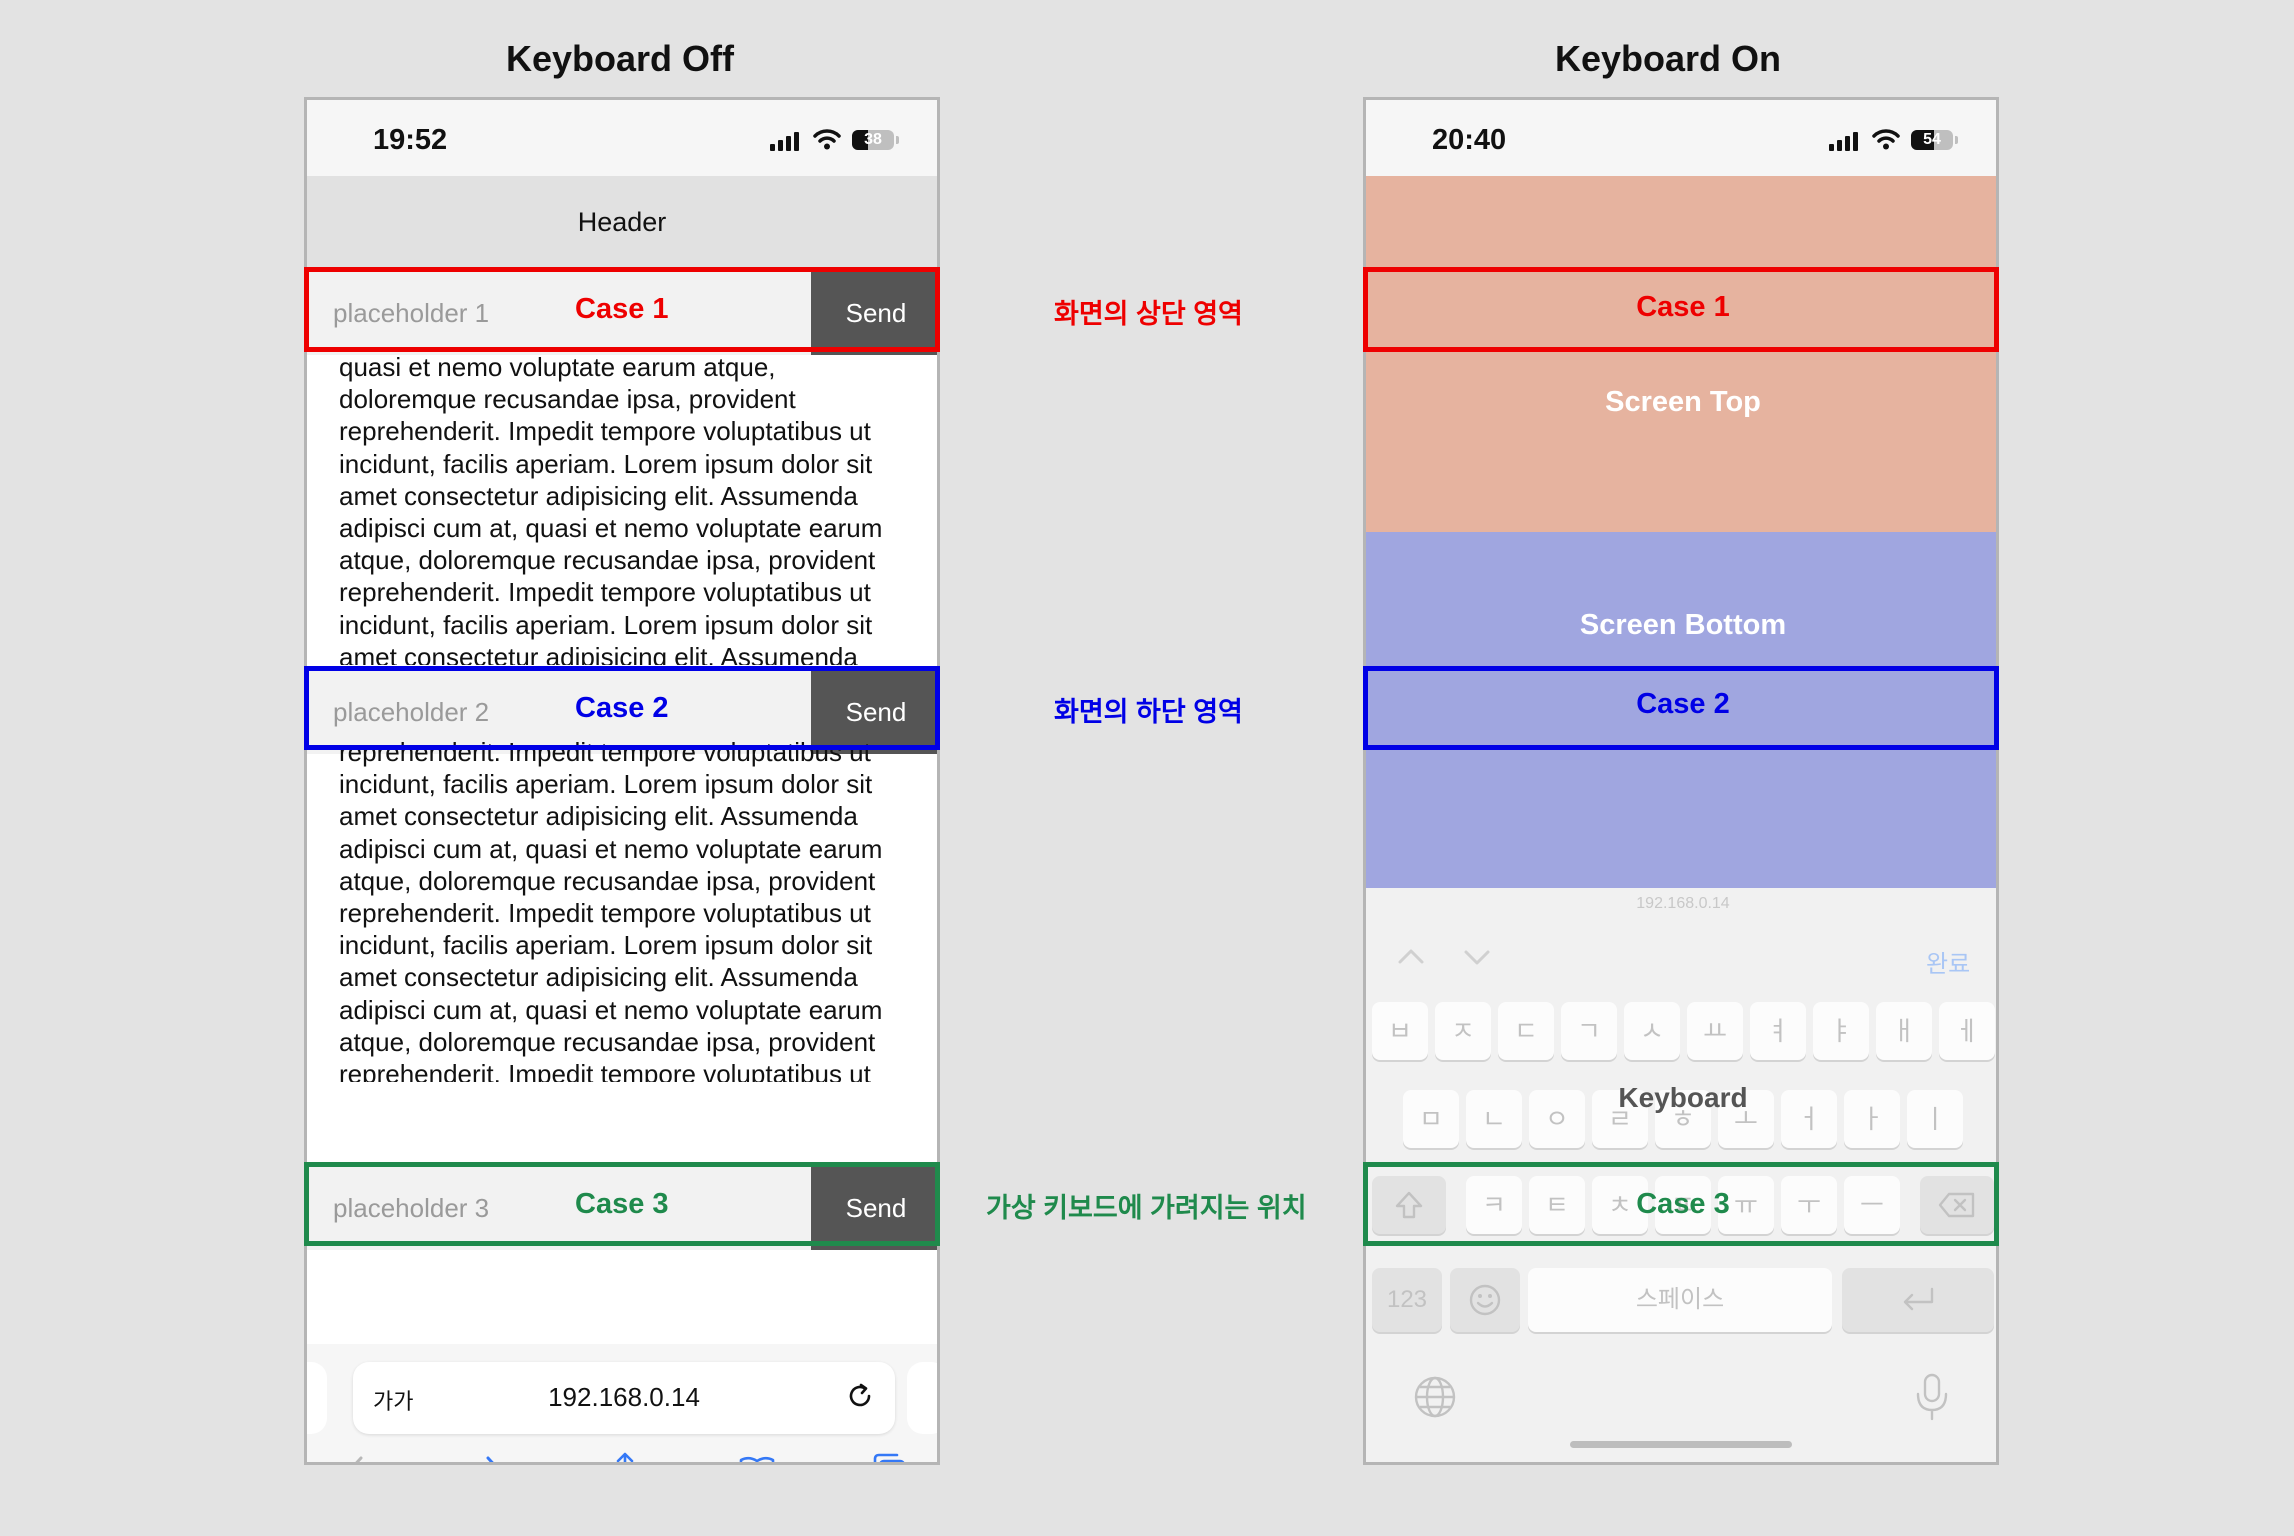  What do you see at coordinates (1400, 1031) in the screenshot?
I see `key: ㅂ` at bounding box center [1400, 1031].